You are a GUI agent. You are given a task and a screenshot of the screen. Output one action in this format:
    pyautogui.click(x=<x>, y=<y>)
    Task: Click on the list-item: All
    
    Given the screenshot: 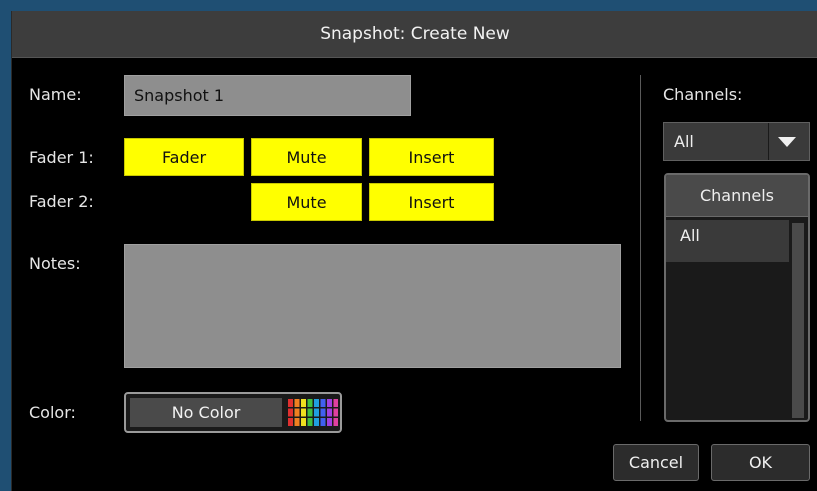 What is the action you would take?
    pyautogui.click(x=727, y=241)
    